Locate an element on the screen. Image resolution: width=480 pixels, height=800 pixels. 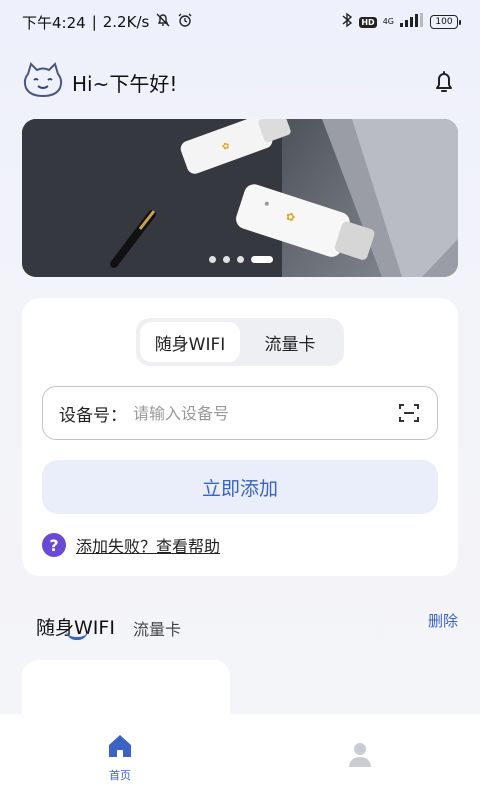
profile-icon is located at coordinates (360, 754).